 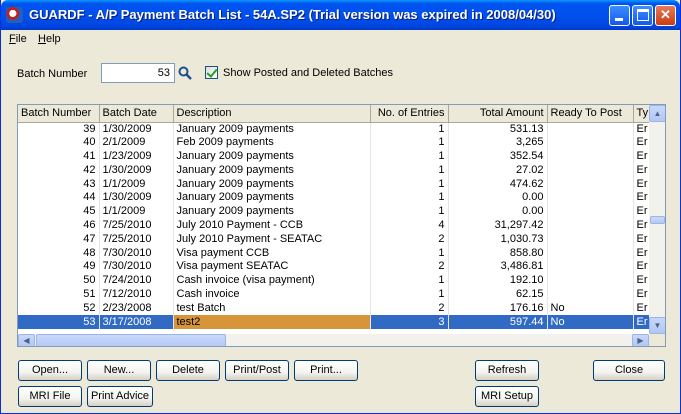 What do you see at coordinates (211, 72) in the screenshot?
I see `show-posted-checkbox` at bounding box center [211, 72].